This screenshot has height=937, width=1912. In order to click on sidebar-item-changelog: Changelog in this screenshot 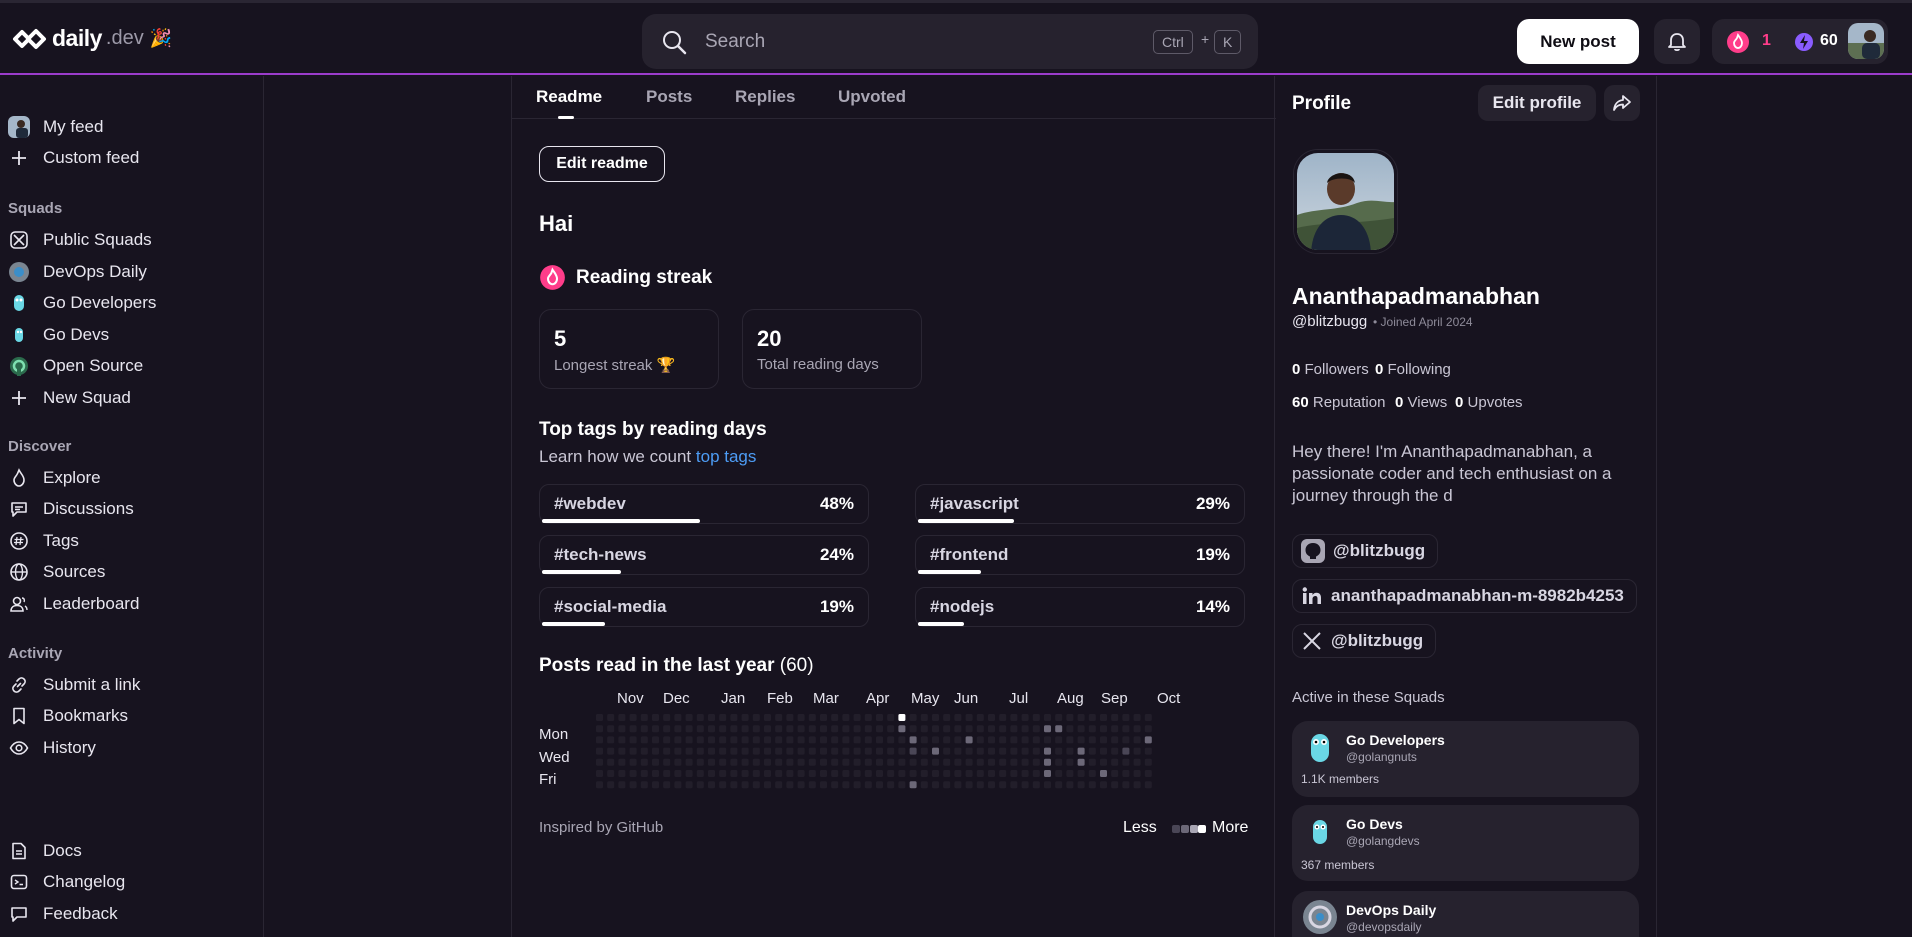, I will do `click(66, 882)`.